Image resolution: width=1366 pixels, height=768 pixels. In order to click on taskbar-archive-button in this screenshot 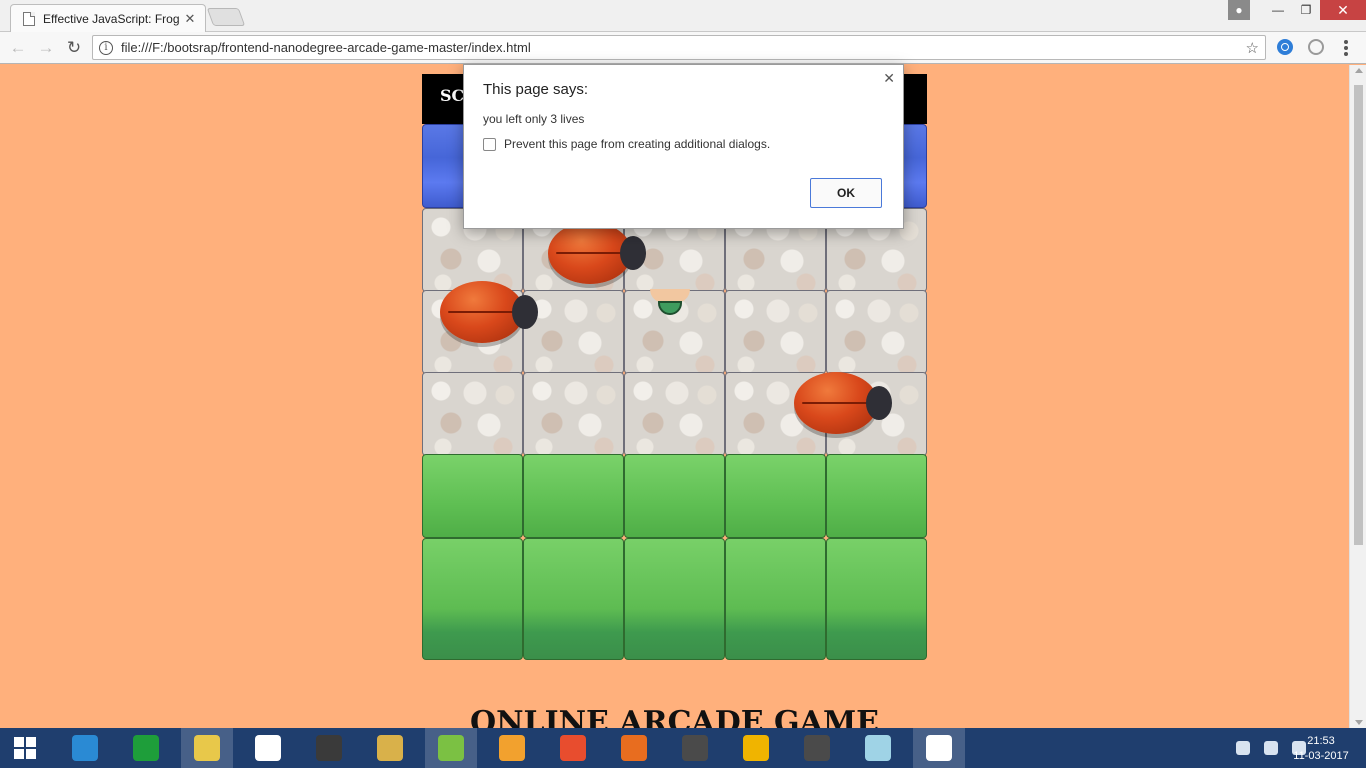, I will do `click(390, 748)`.